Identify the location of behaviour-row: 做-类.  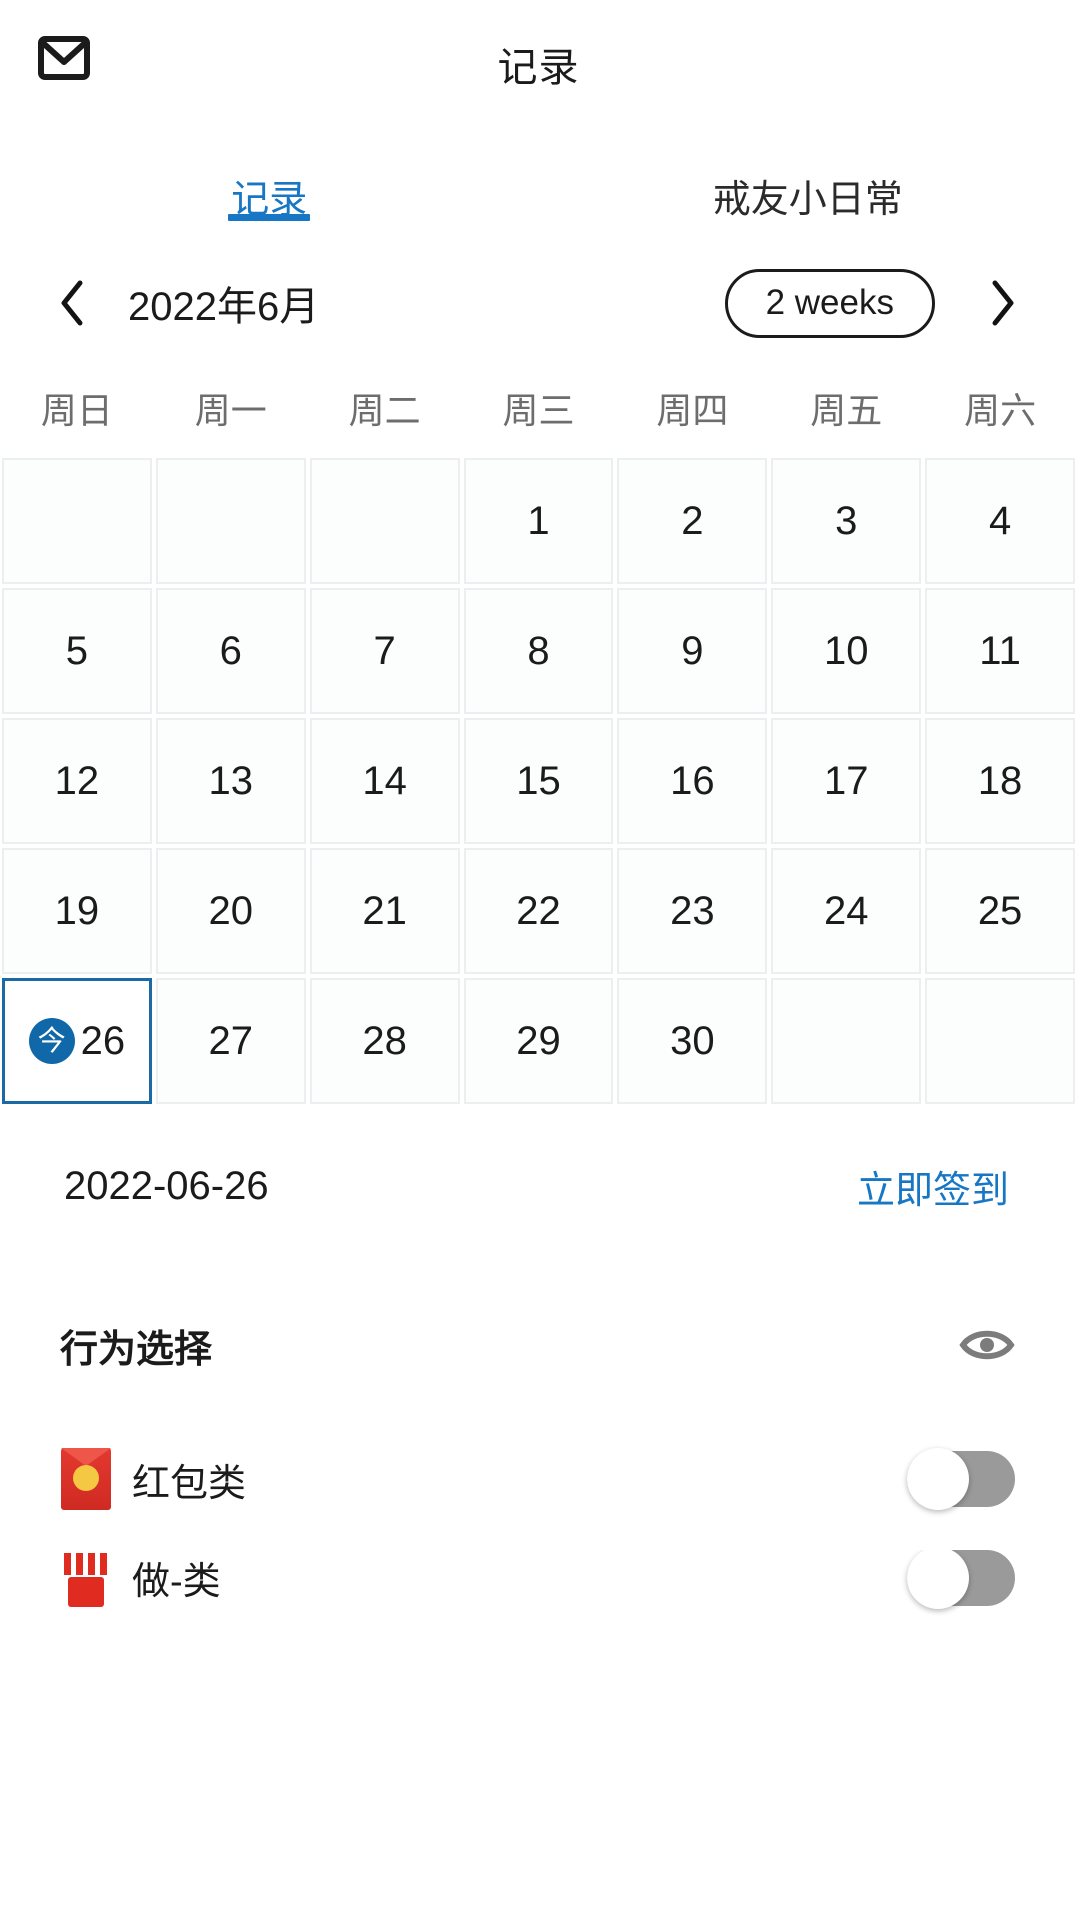
(538, 1585).